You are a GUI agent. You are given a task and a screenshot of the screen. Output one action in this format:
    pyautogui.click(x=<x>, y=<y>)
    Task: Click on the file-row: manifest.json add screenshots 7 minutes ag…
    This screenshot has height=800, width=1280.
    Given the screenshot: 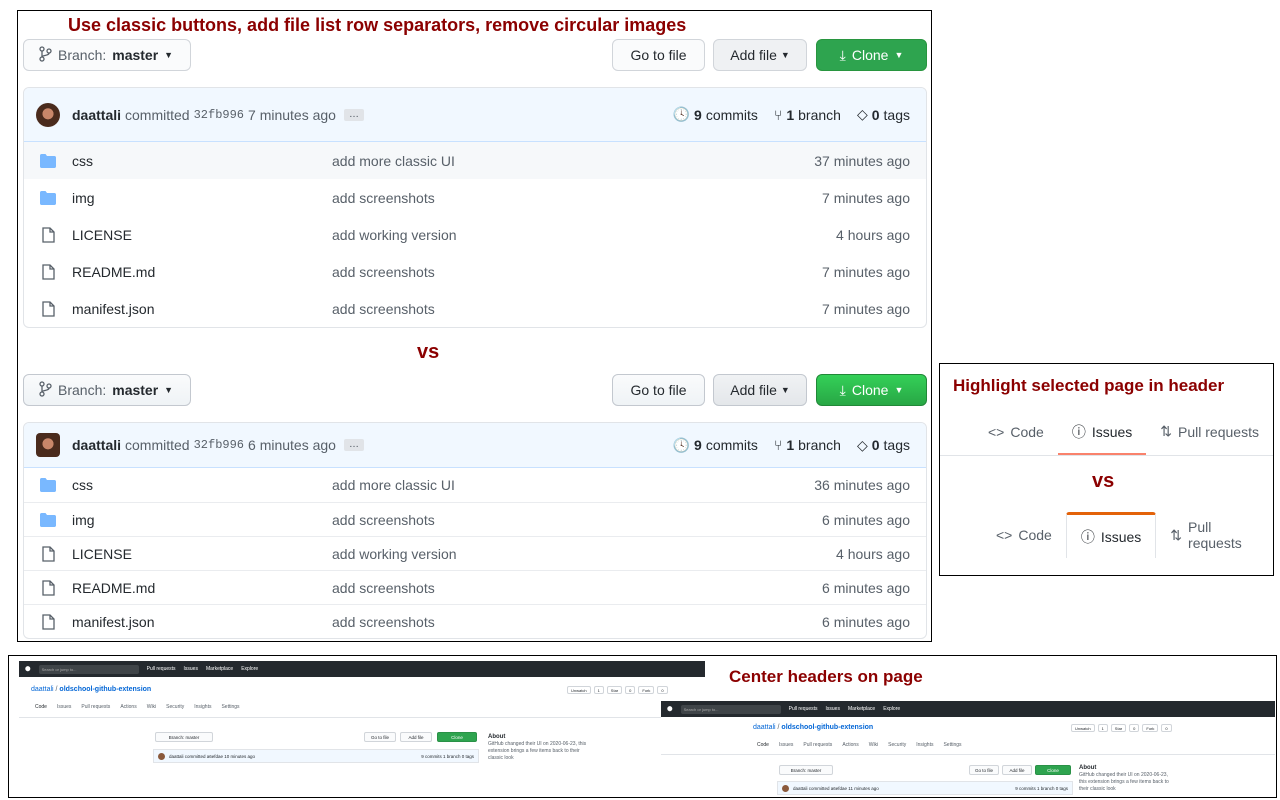 What is the action you would take?
    pyautogui.click(x=475, y=308)
    